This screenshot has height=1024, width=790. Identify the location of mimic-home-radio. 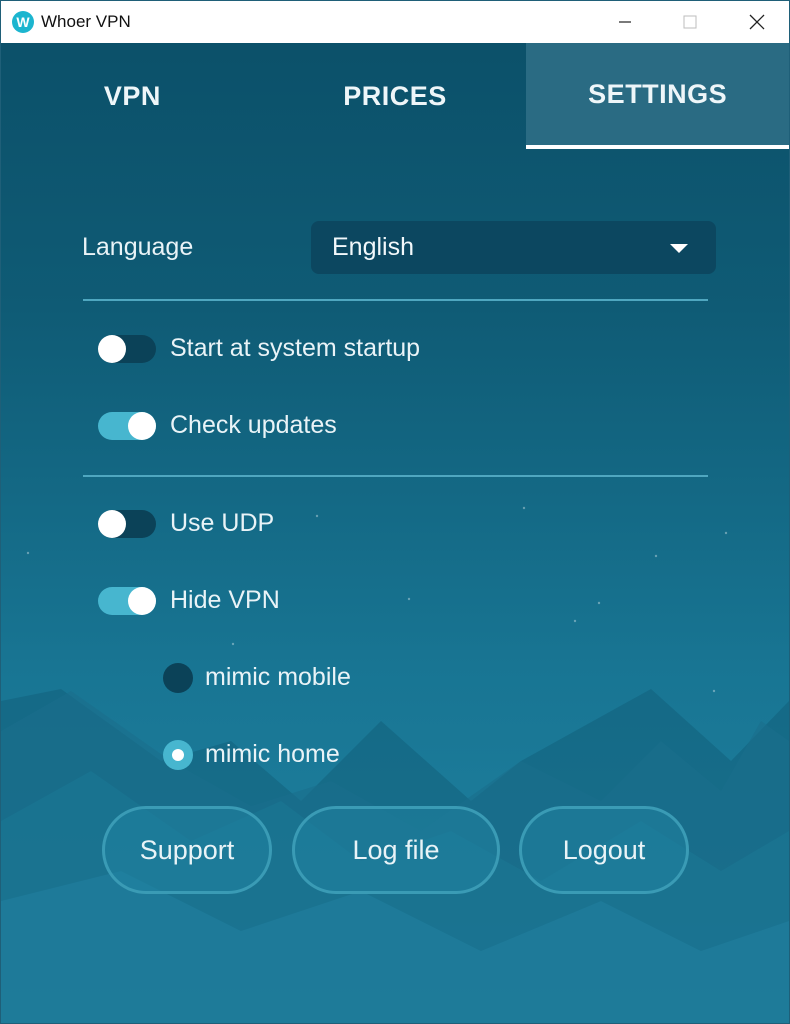
(178, 755).